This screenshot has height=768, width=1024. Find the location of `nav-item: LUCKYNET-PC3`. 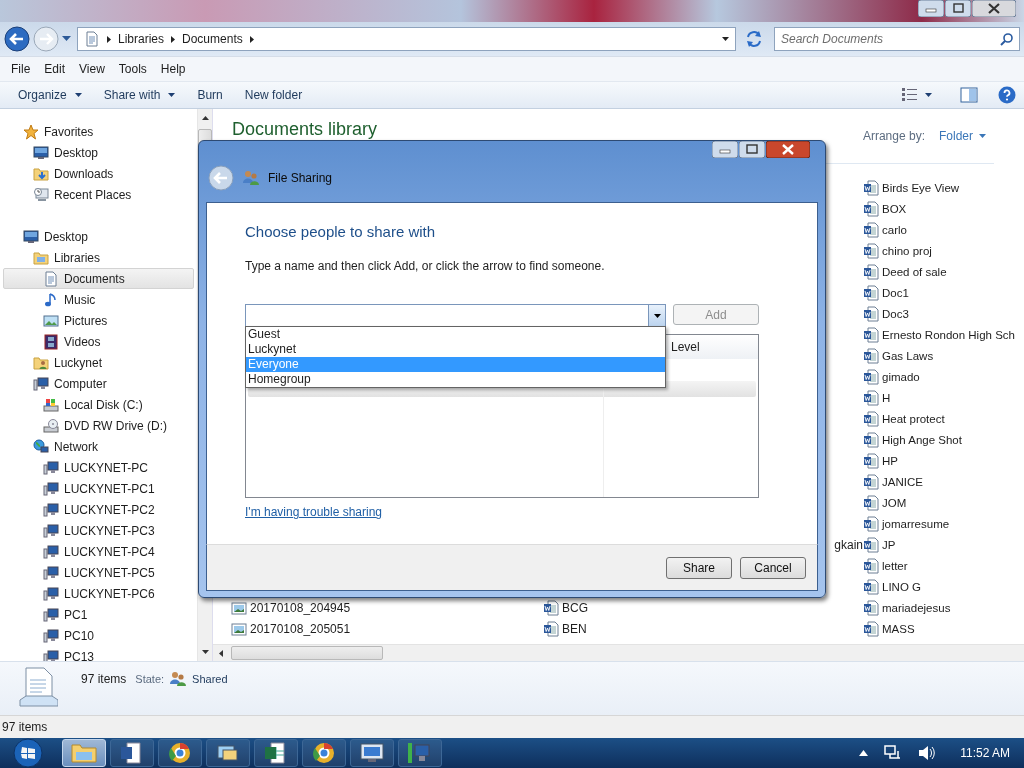

nav-item: LUCKYNET-PC3 is located at coordinates (98, 530).